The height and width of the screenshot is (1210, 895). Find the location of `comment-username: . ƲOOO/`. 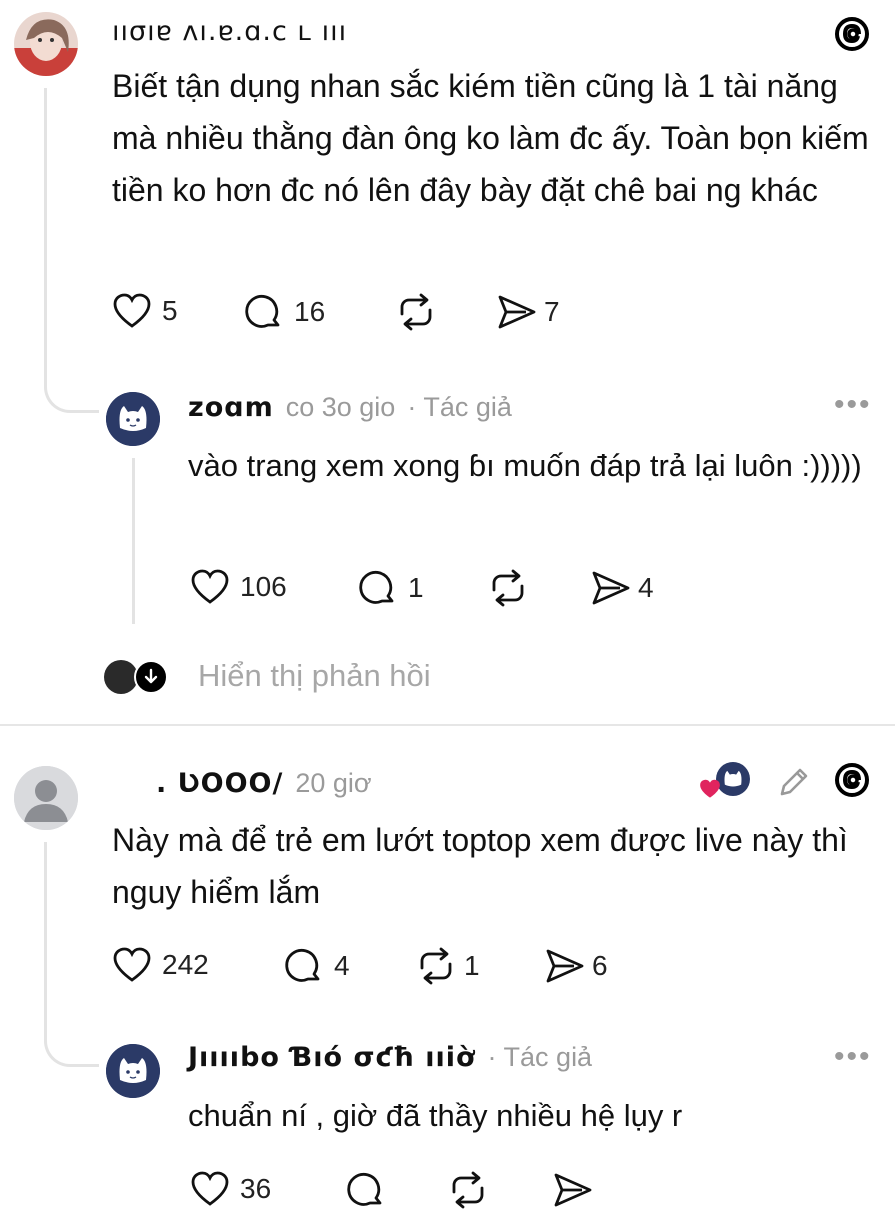

comment-username: . ƲOOO/ is located at coordinates (219, 783).